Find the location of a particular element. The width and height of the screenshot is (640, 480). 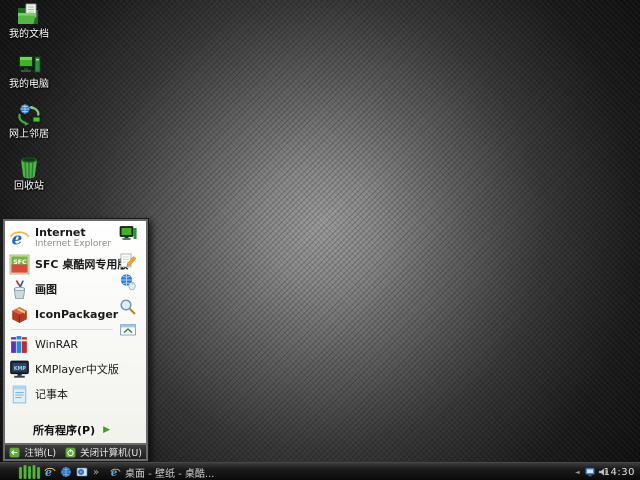

quicklaunch-ie-button: e is located at coordinates (50, 471).